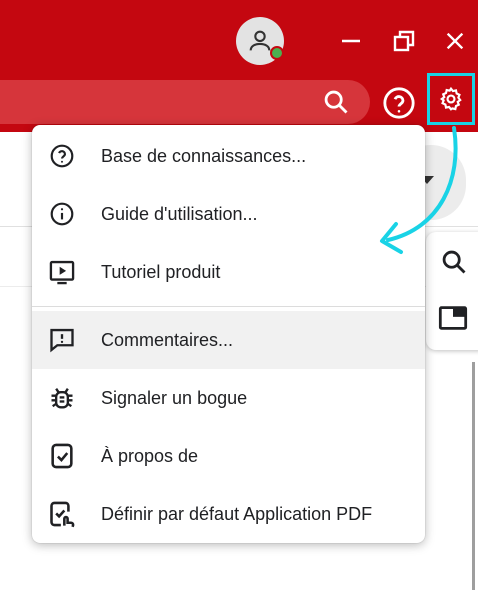 Image resolution: width=478 pixels, height=590 pixels. I want to click on settings-button, so click(451, 99).